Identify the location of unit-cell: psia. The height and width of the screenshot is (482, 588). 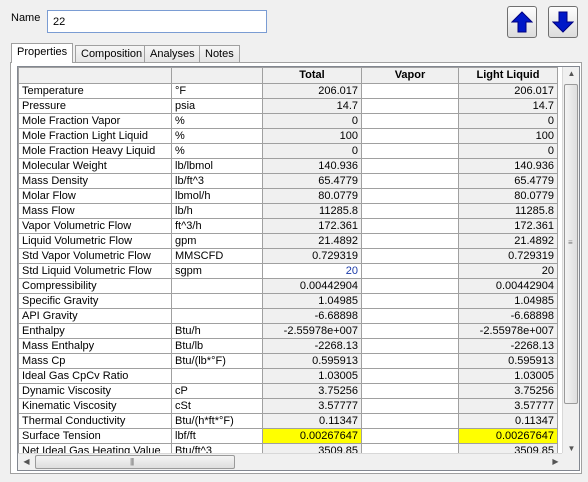
(217, 106).